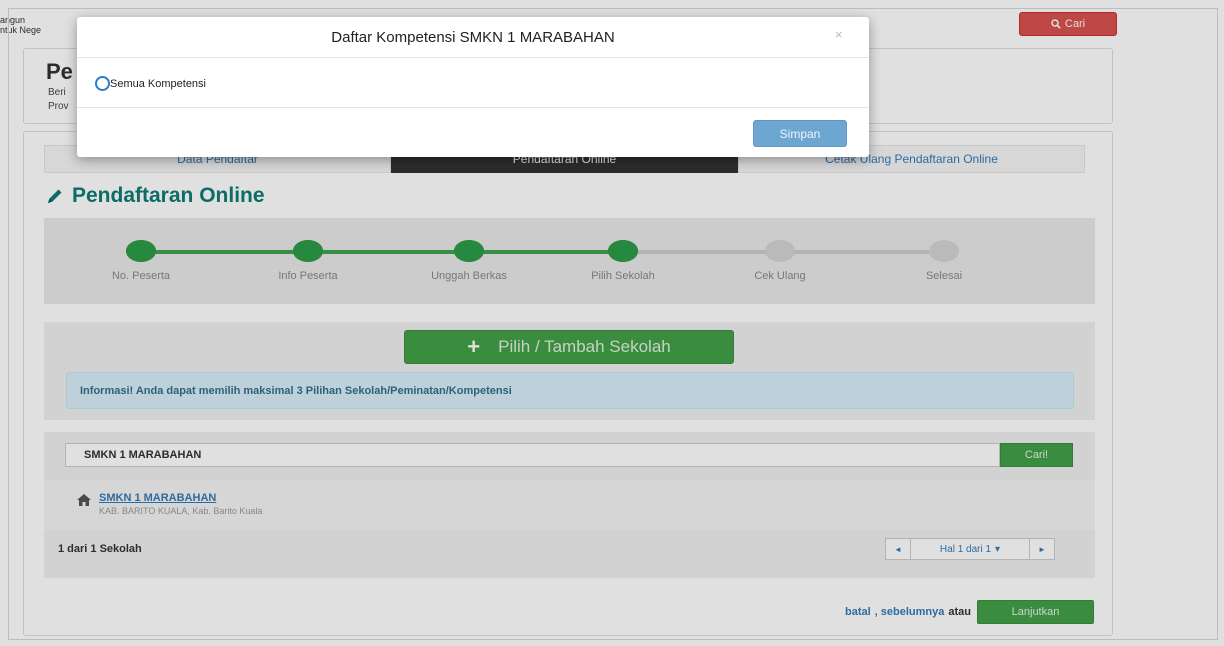  I want to click on competency-option: Semua Kompetensi, so click(150, 83).